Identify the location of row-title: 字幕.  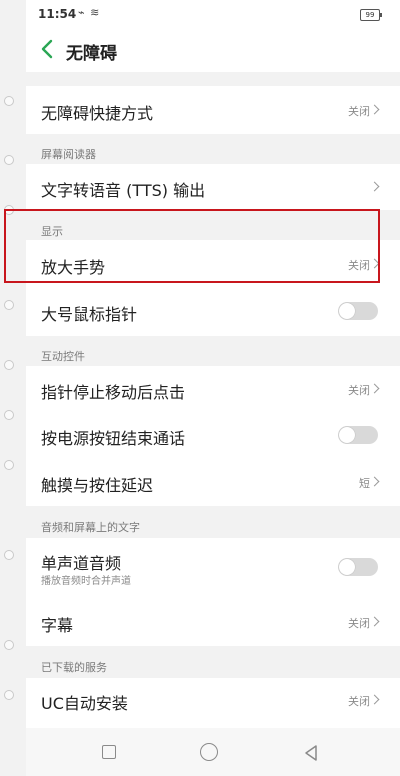
(57, 625).